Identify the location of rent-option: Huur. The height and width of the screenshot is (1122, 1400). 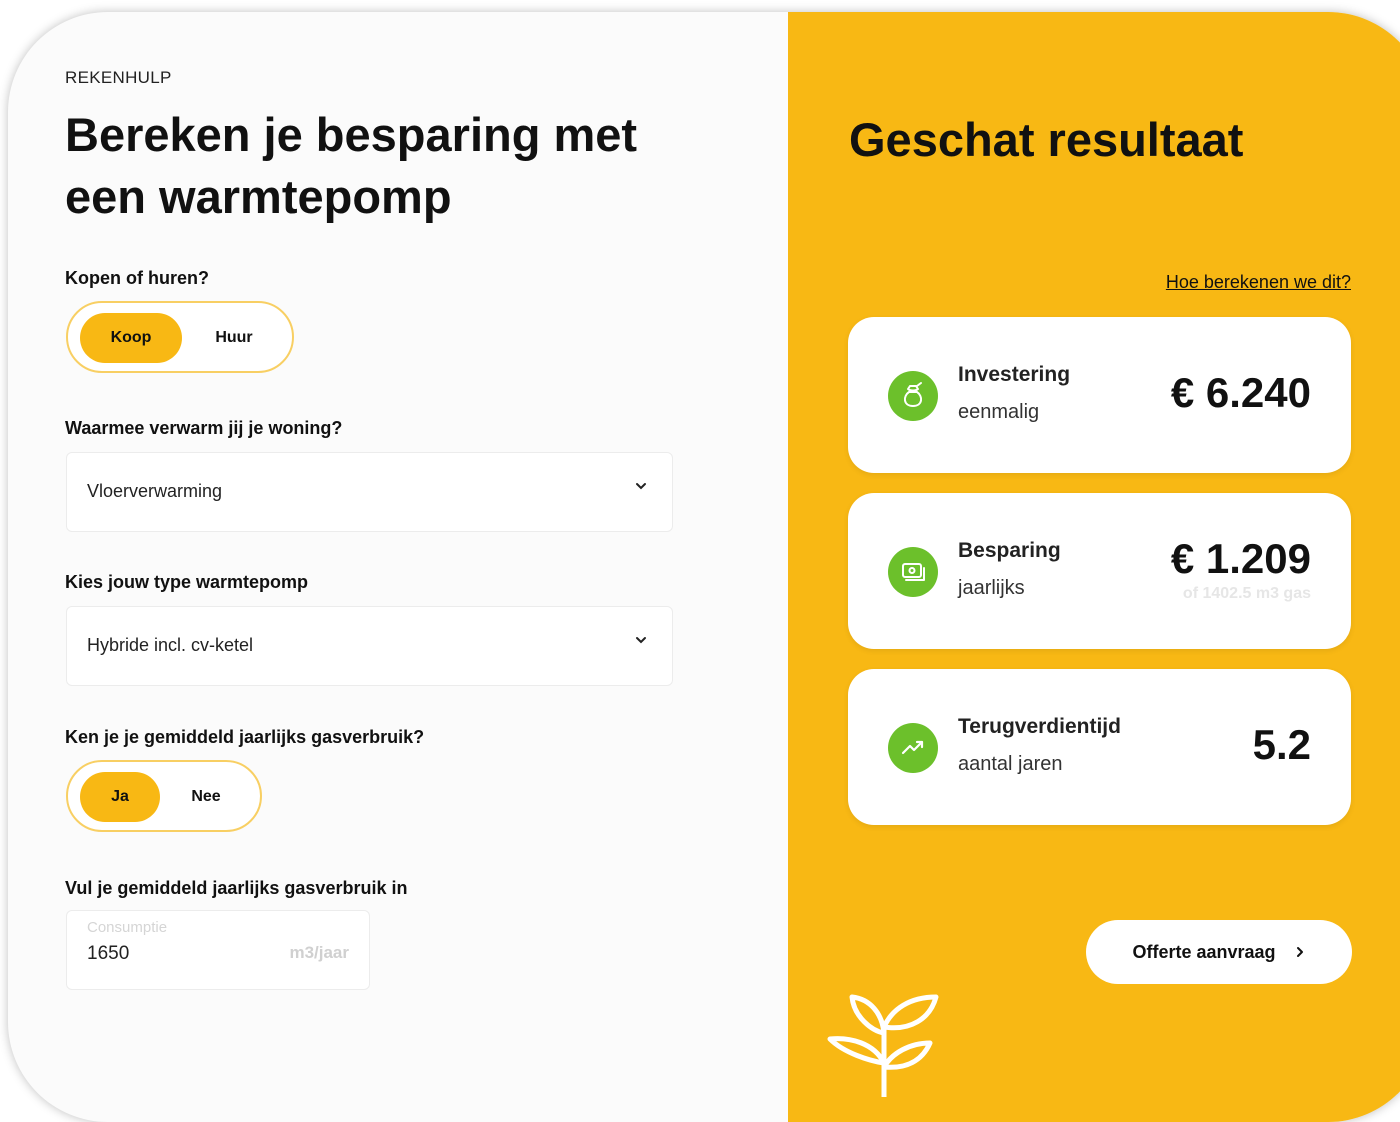
(234, 338).